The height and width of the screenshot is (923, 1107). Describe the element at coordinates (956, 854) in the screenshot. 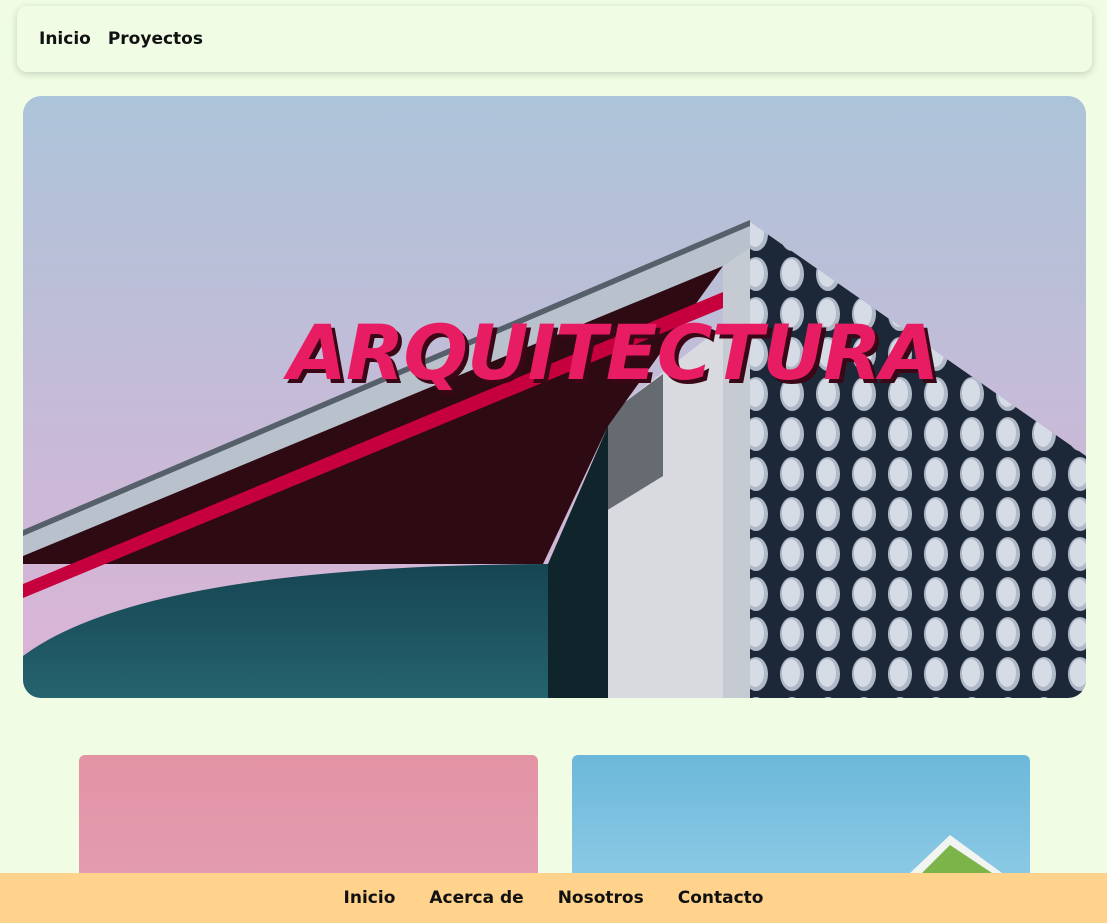

I see `card-building-image` at that location.